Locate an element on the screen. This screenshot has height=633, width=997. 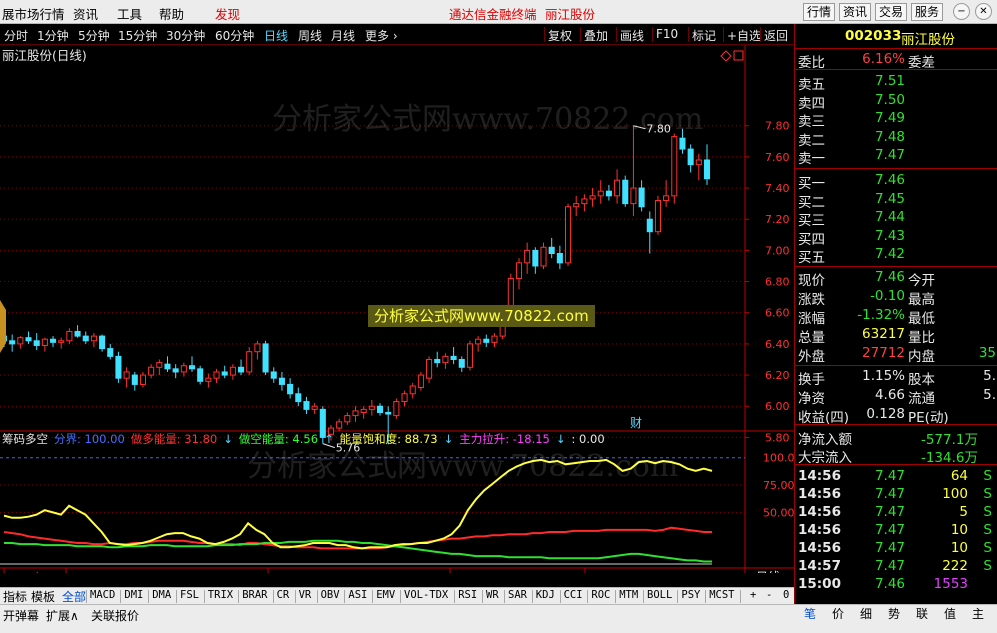
bids-price: 7.45 is located at coordinates (889, 198).